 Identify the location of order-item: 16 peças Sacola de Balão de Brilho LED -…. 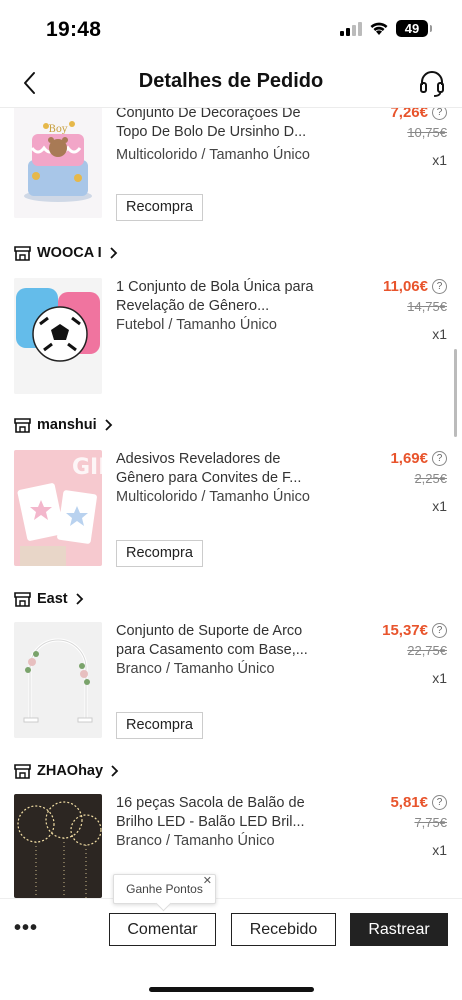
(231, 846).